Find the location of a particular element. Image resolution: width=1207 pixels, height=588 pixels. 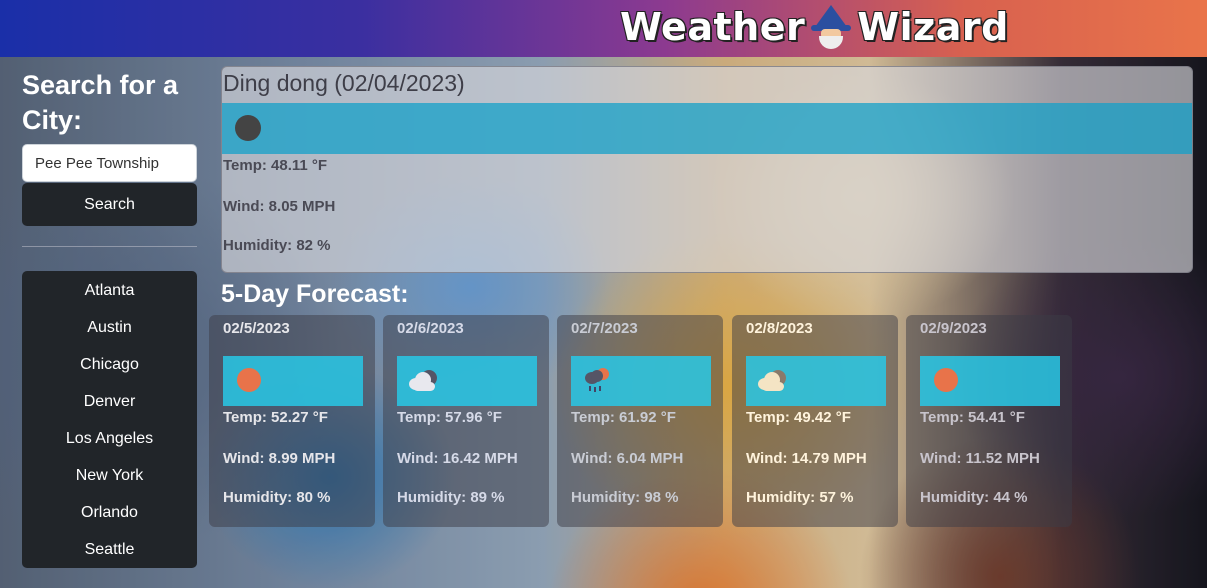

forecast-wind: Wind: 11.52 MPH is located at coordinates (980, 458).